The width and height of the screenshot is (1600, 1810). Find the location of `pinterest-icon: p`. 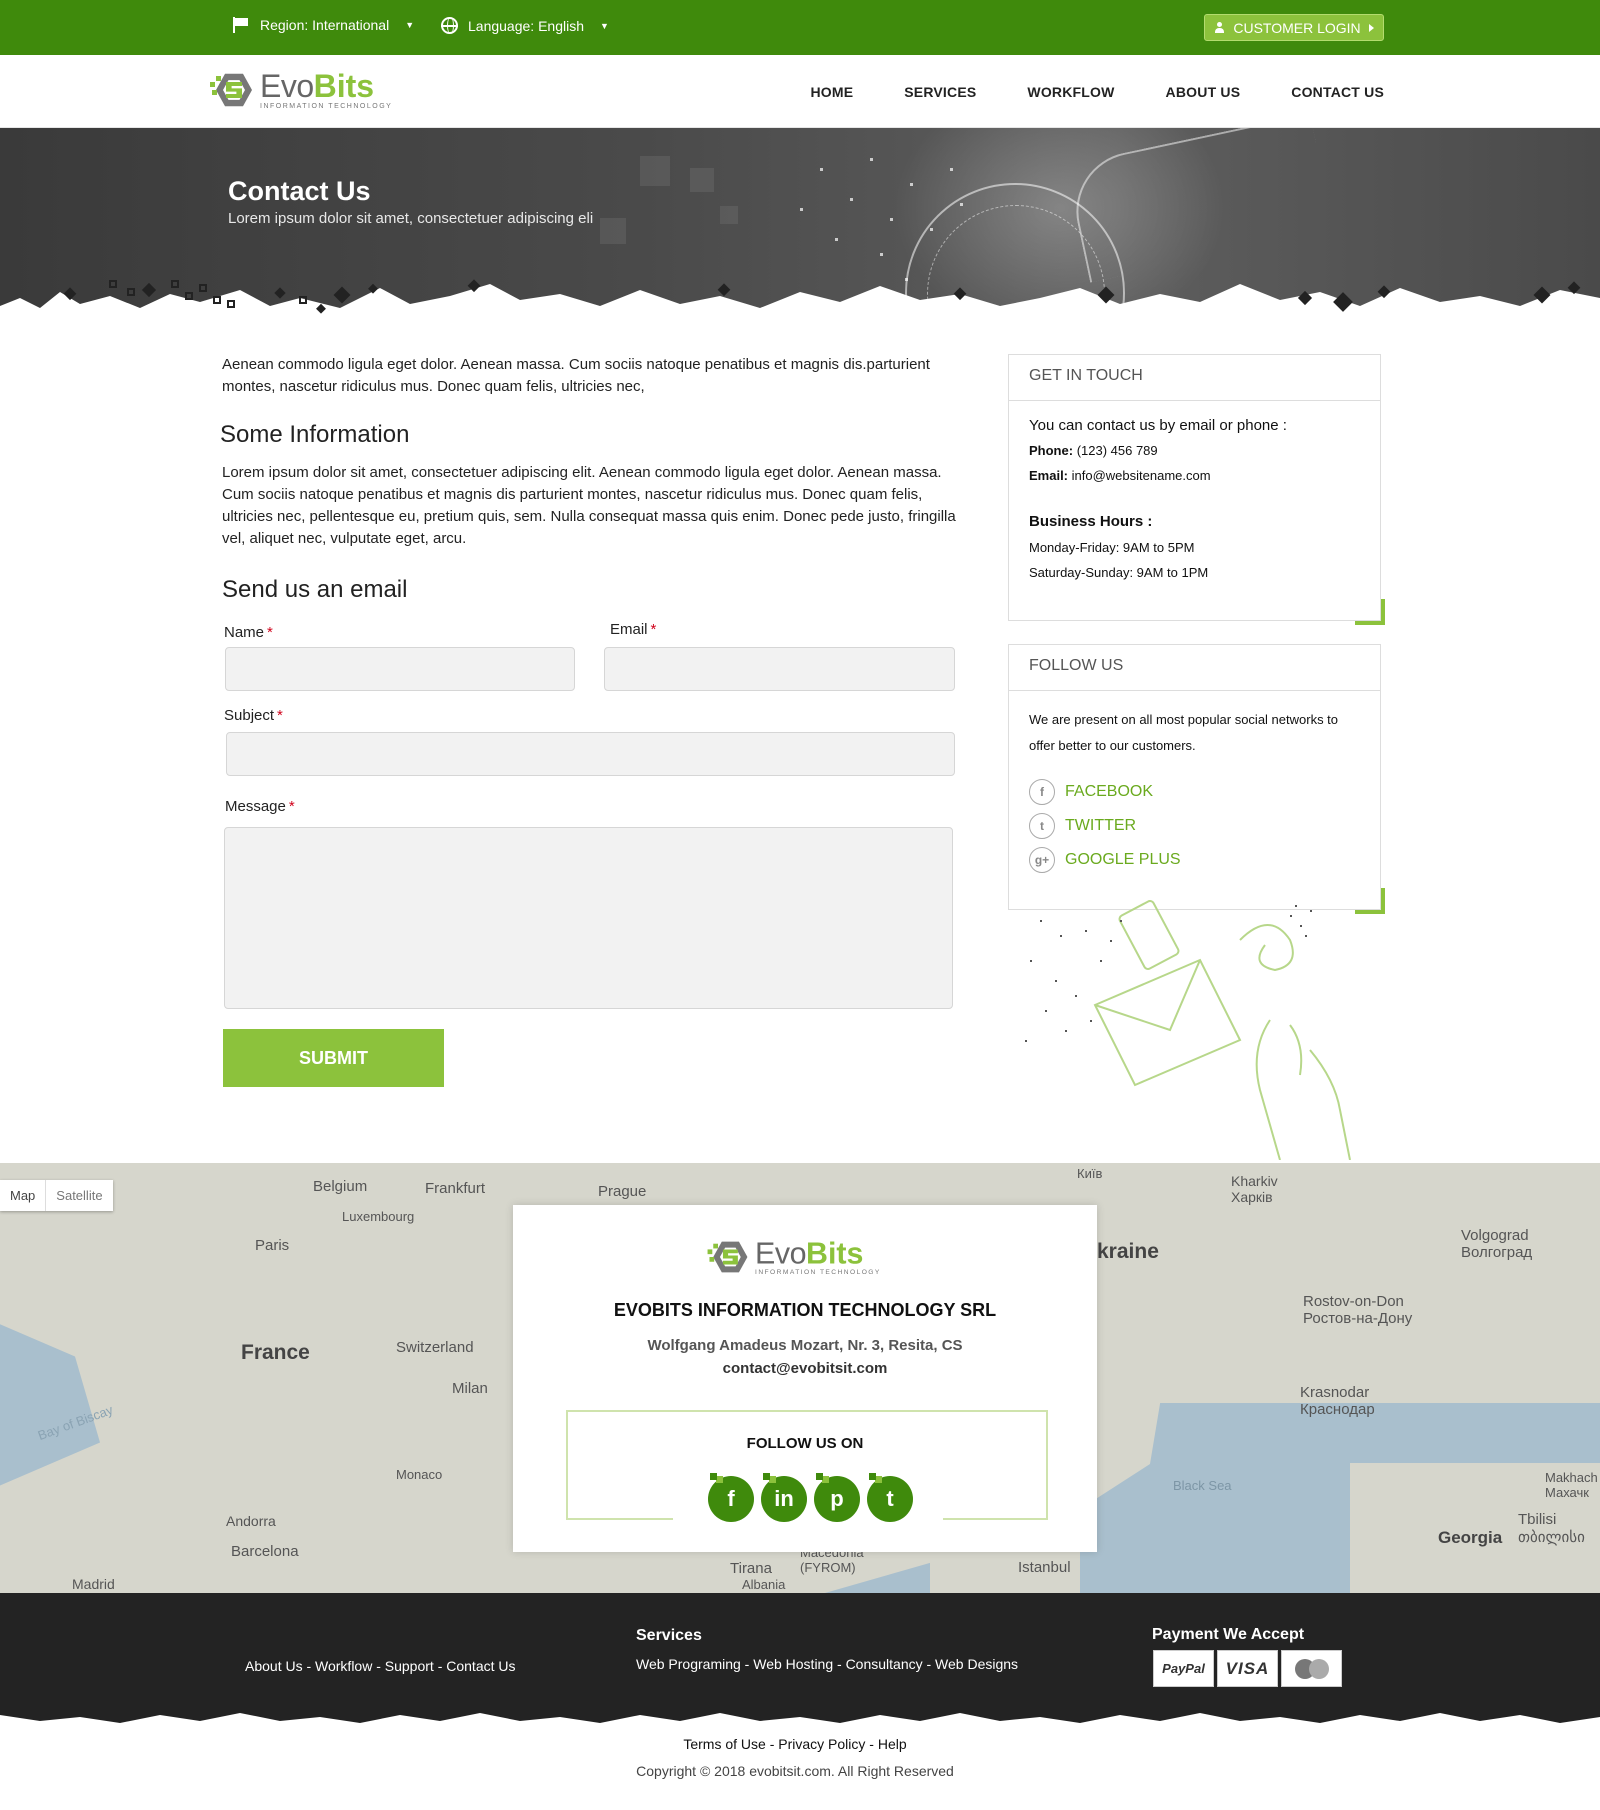

pinterest-icon: p is located at coordinates (837, 1497).